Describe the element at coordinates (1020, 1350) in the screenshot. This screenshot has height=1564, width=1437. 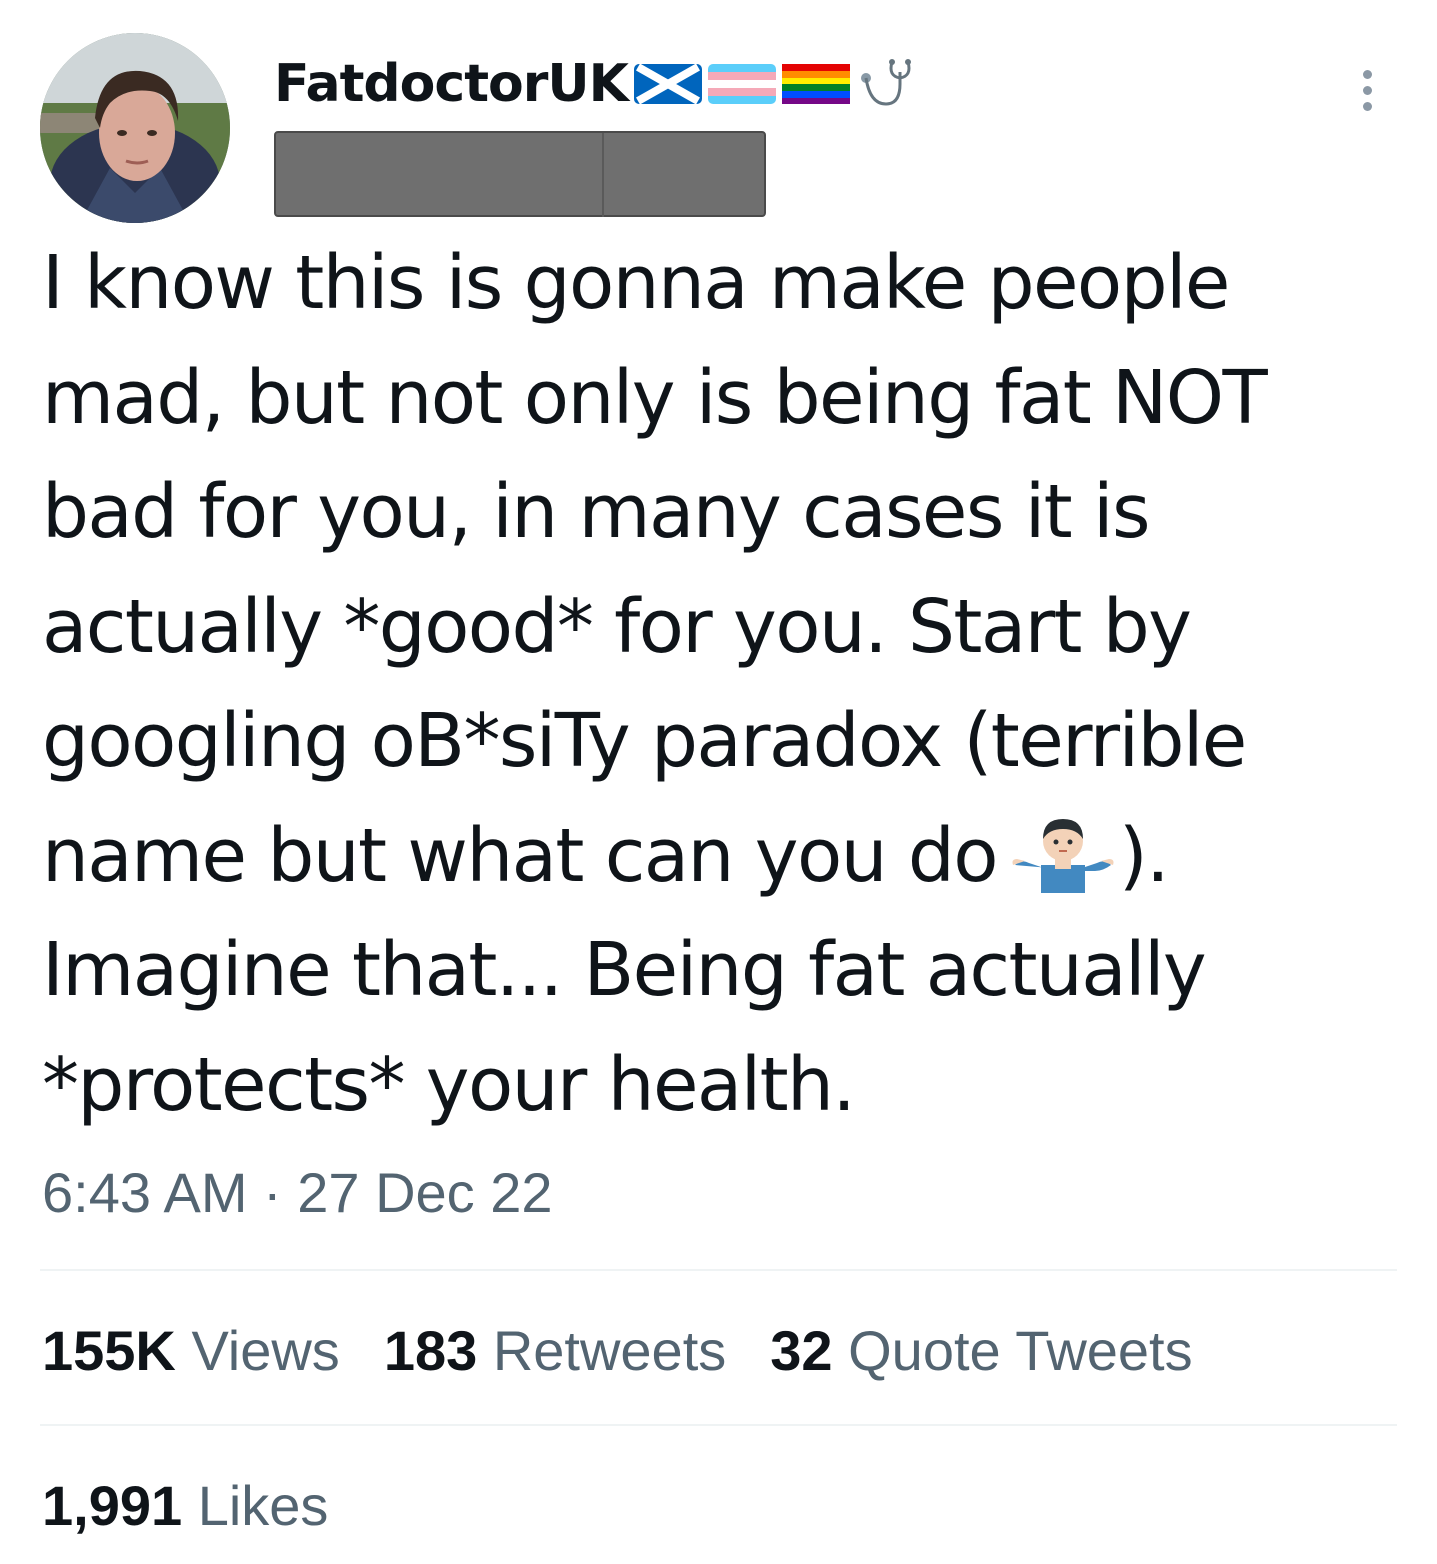
I see `quote-tweets-label: Quote Tweets` at that location.